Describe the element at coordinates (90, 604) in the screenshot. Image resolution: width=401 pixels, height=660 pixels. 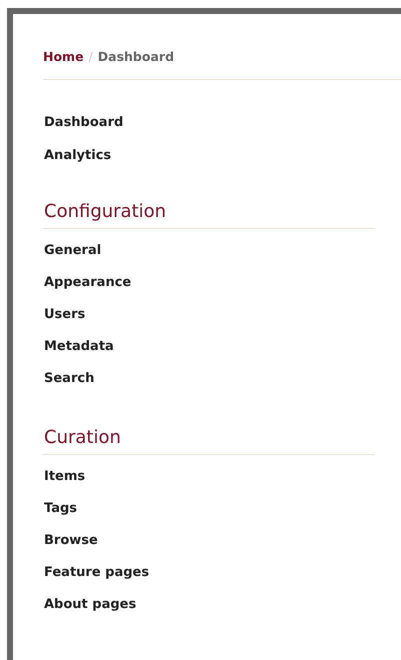
I see `nav-link: About pages` at that location.